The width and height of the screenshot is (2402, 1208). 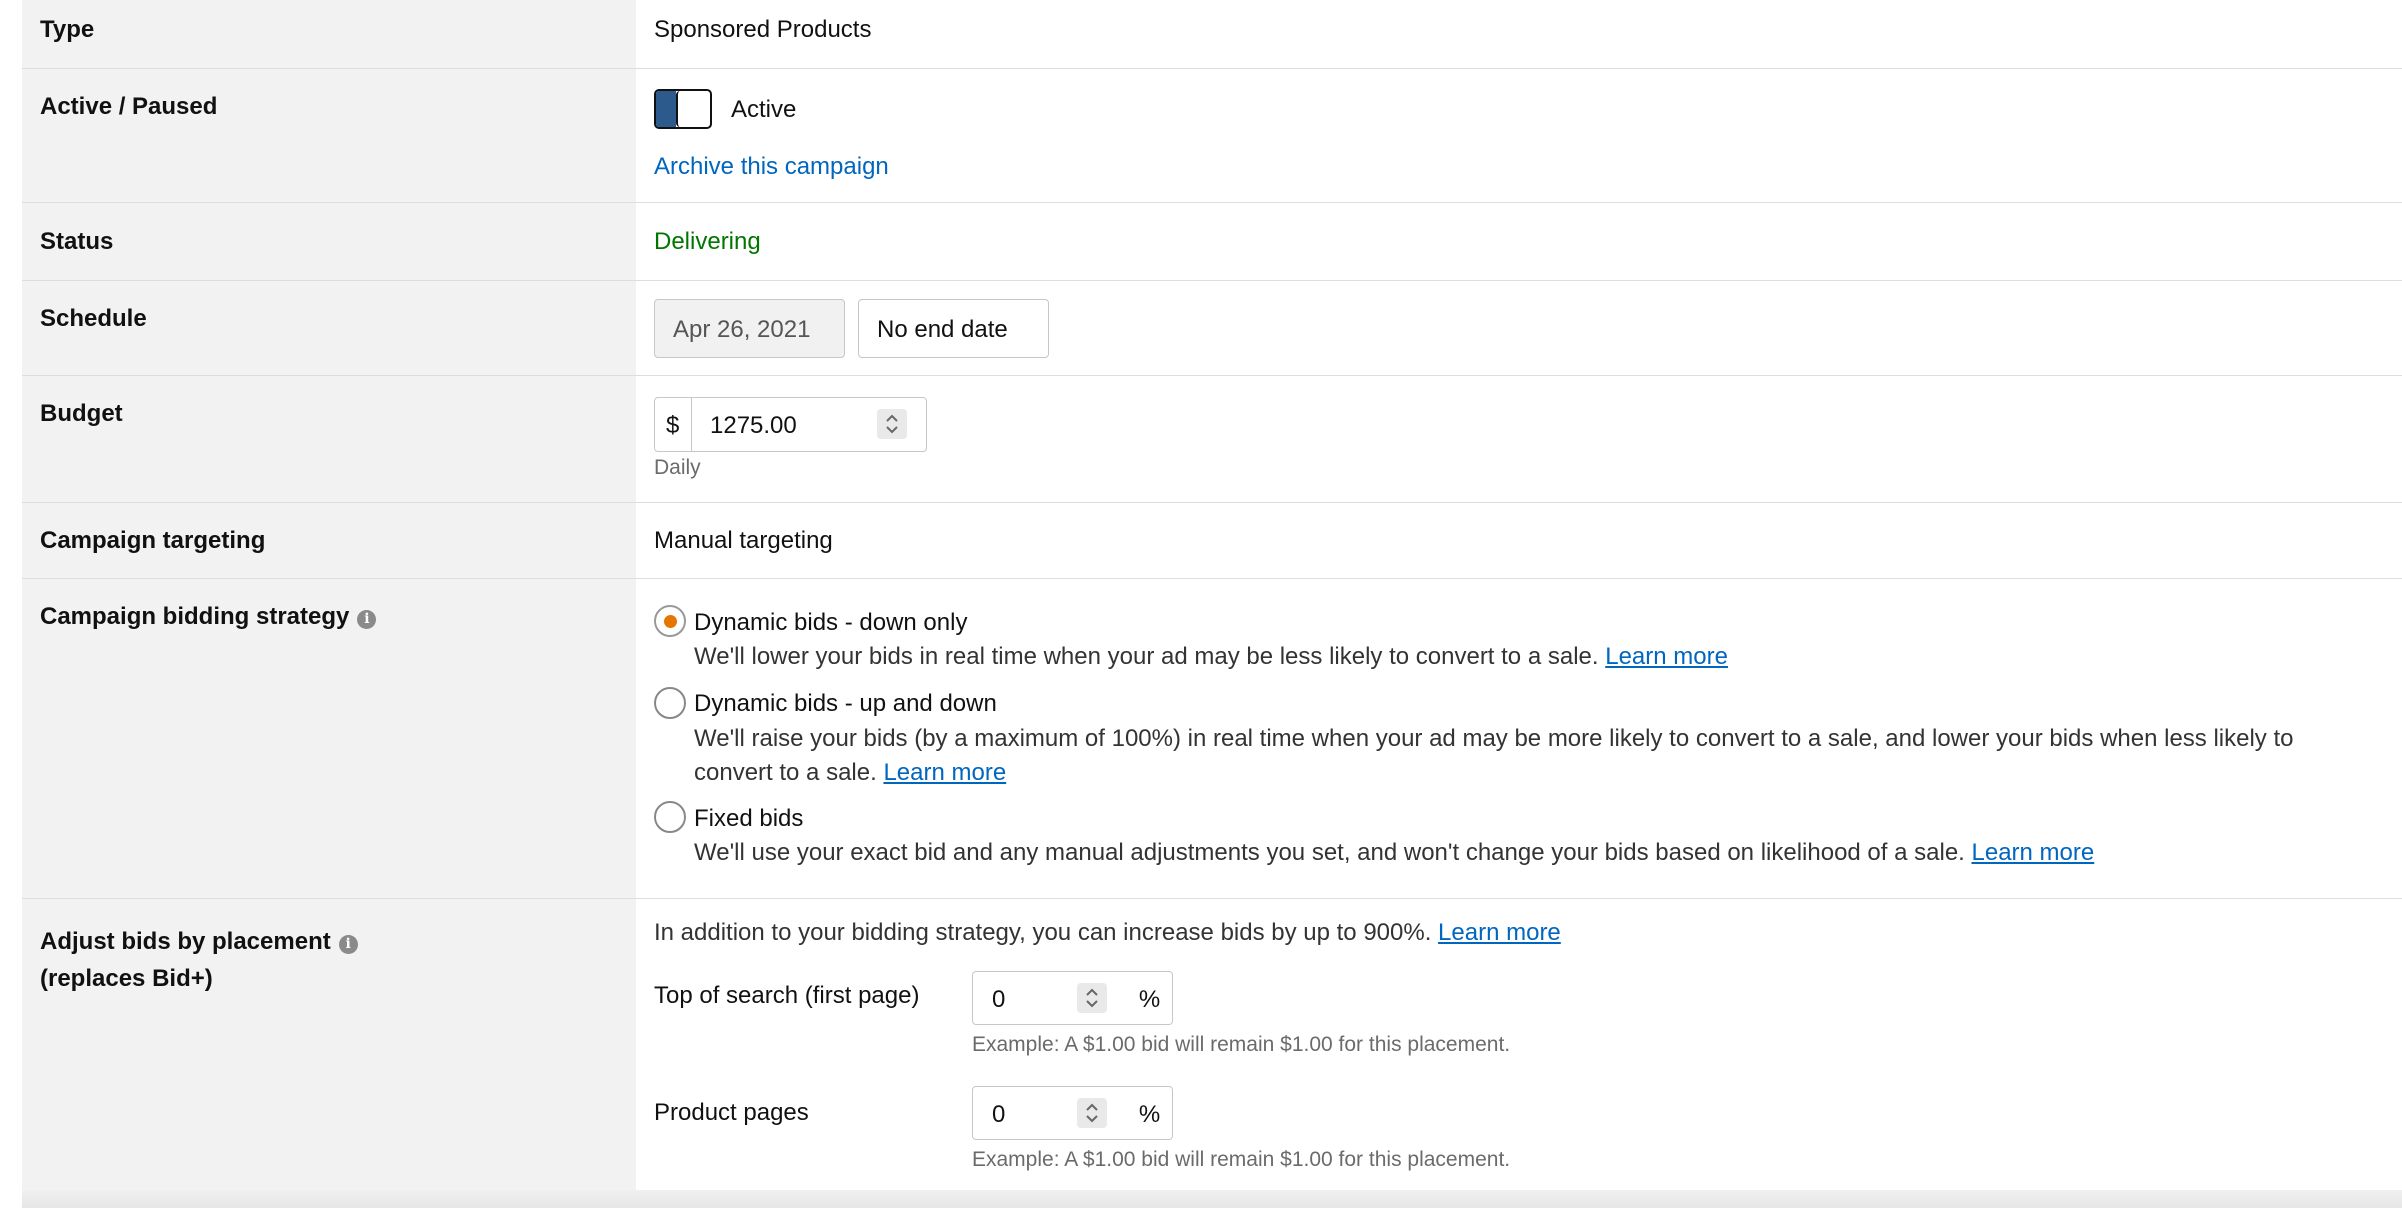 I want to click on radio-selected-dot, so click(x=670, y=621).